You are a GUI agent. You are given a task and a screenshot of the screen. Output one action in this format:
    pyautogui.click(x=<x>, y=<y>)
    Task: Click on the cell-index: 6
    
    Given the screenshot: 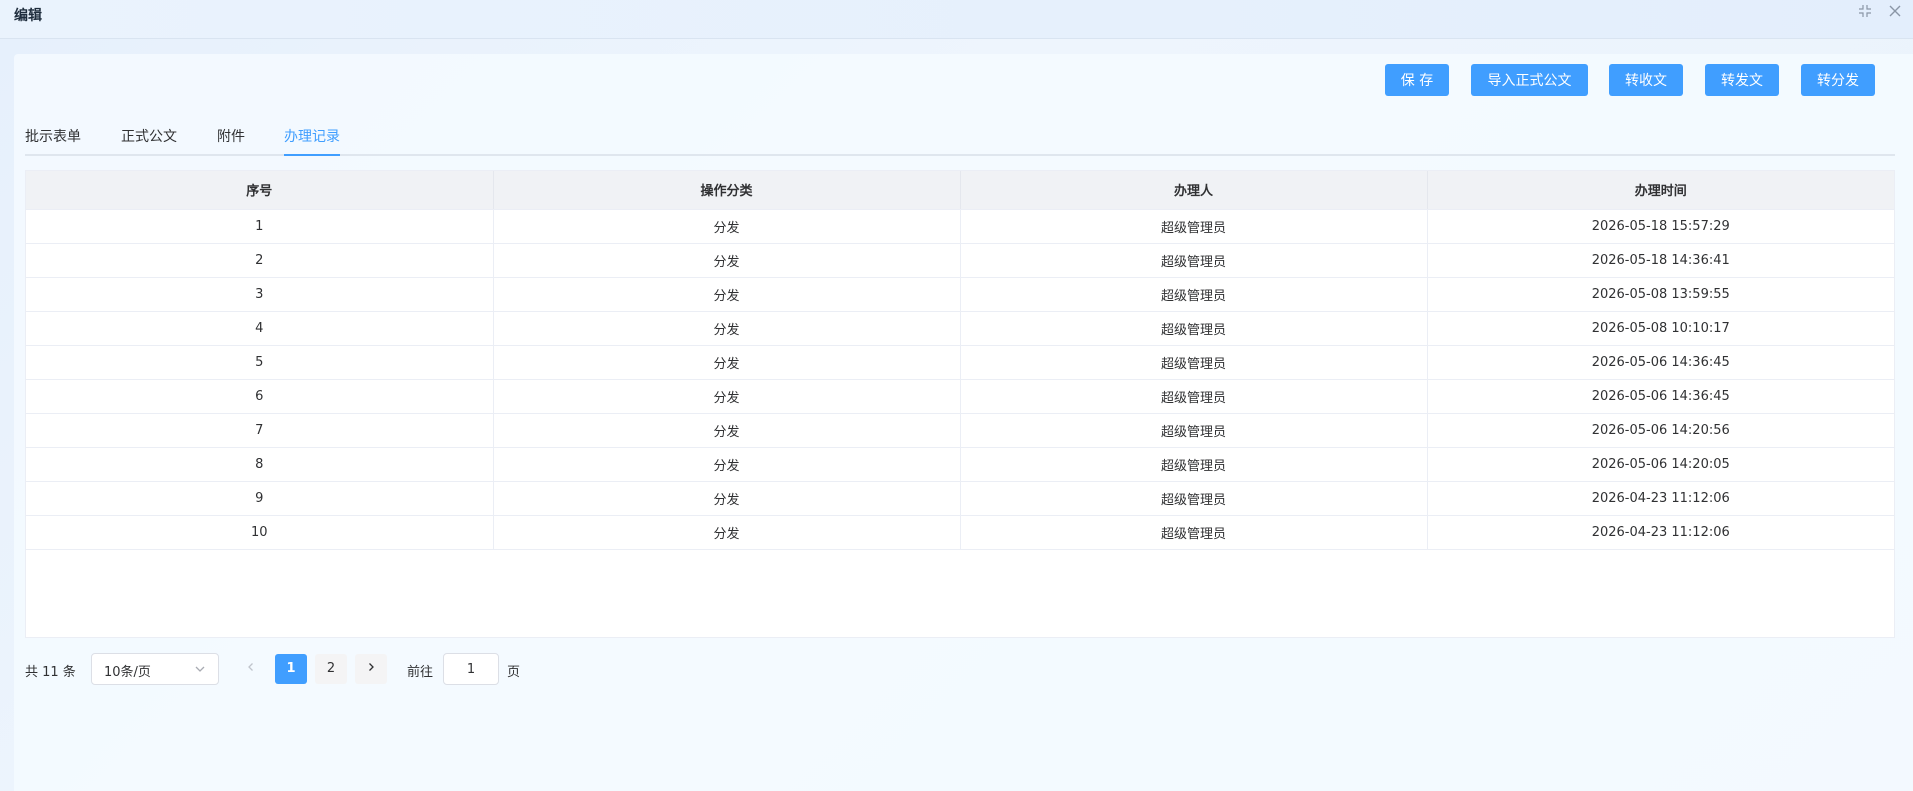 What is the action you would take?
    pyautogui.click(x=260, y=396)
    